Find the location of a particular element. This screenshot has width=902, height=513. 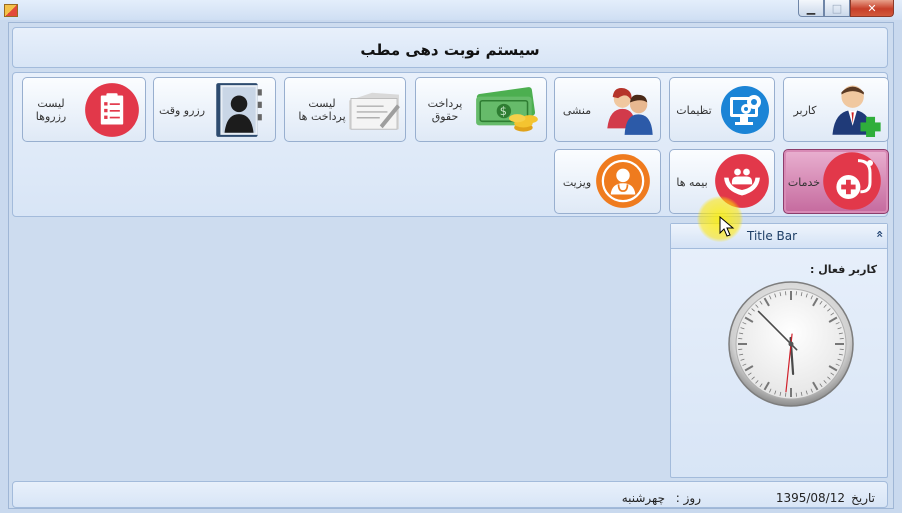

analog-clock is located at coordinates (791, 344).